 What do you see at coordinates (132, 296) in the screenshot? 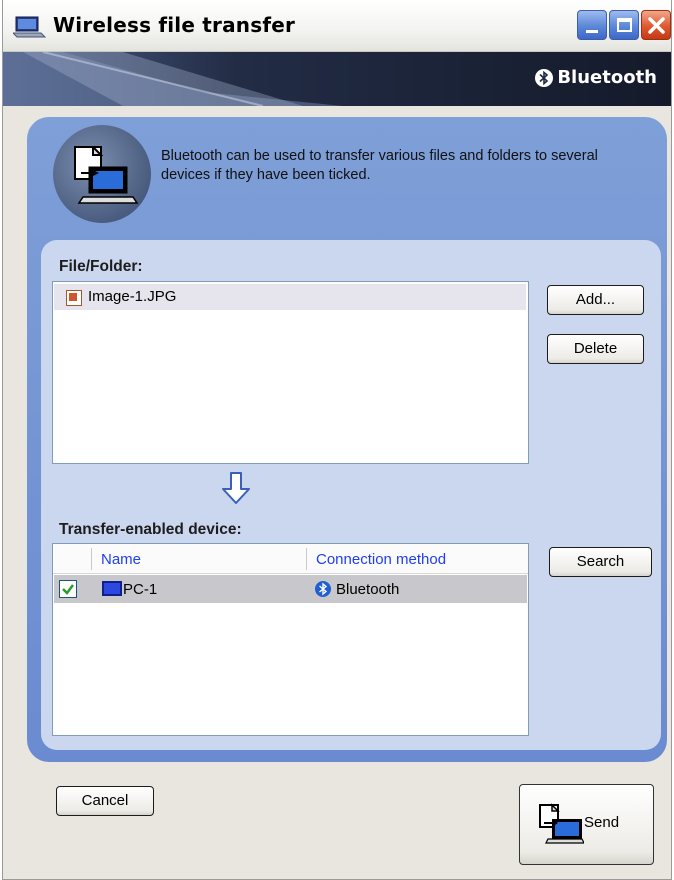
I see `file-name: Image-1.JPG` at bounding box center [132, 296].